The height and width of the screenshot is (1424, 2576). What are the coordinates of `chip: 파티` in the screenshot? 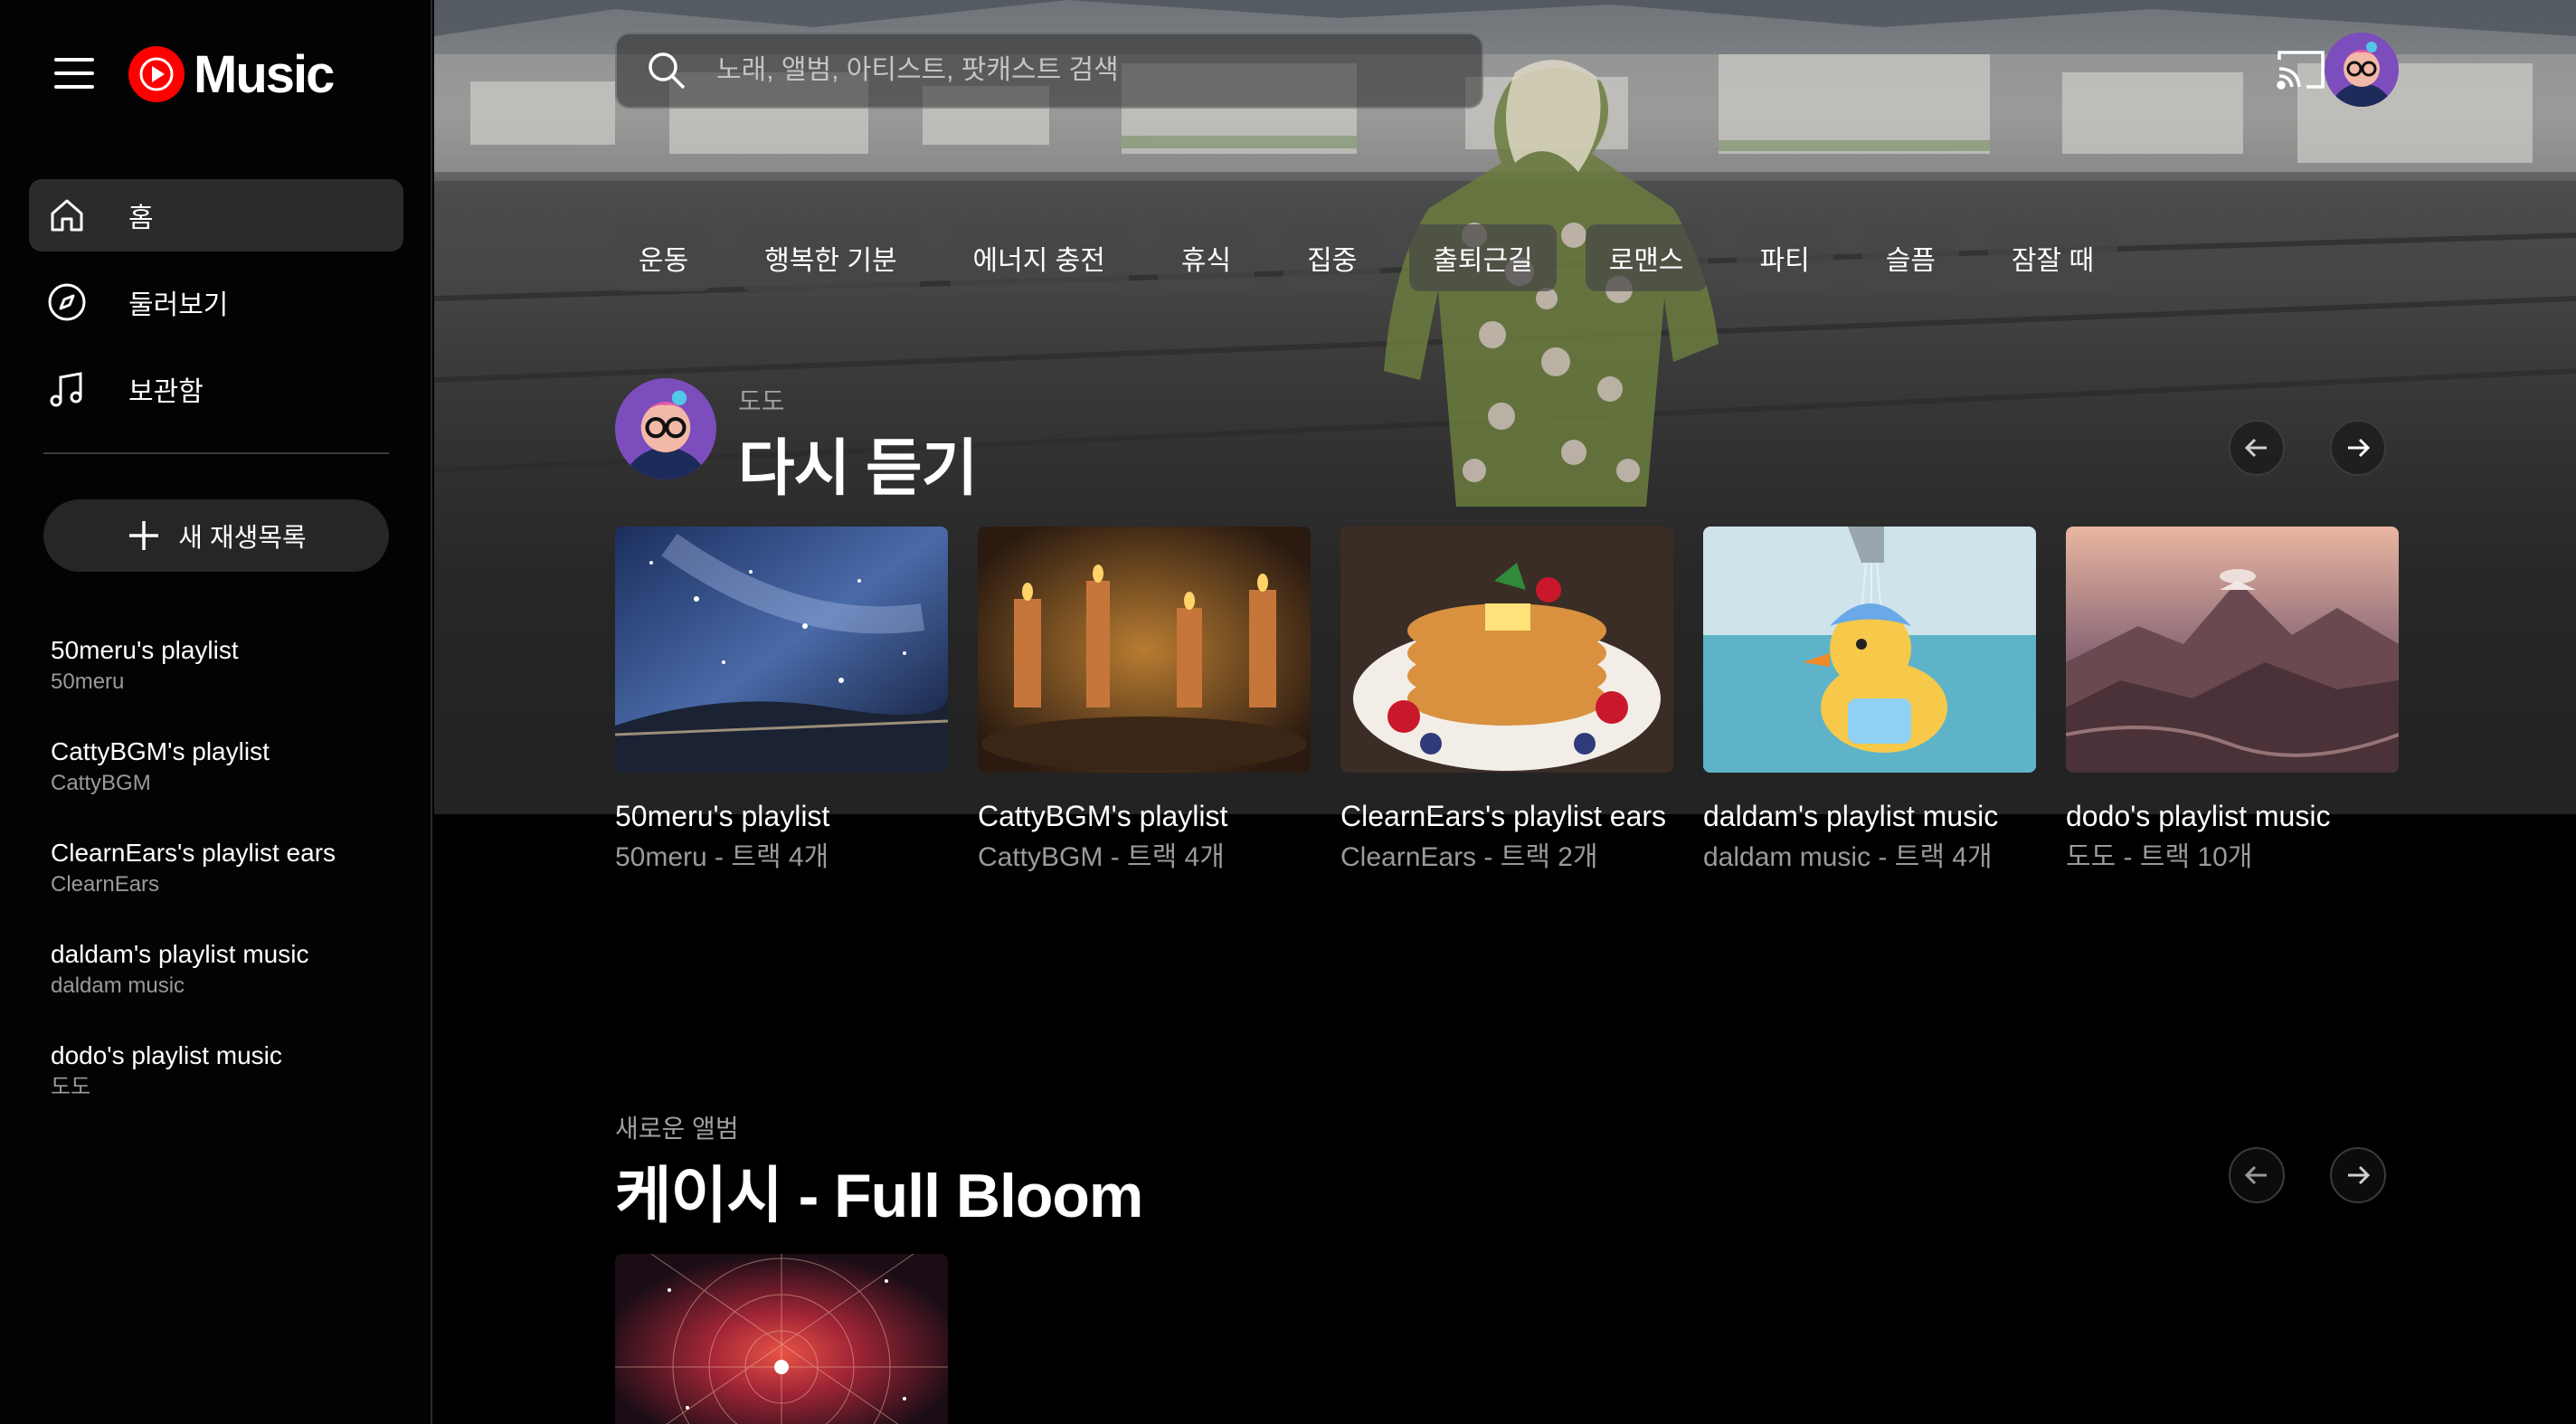 It's located at (1785, 257).